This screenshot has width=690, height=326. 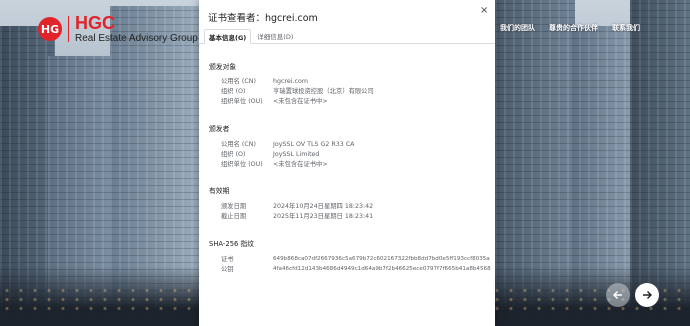 I want to click on field-value: 亨瑞置球投资控股（北京）有限公司, so click(x=323, y=91).